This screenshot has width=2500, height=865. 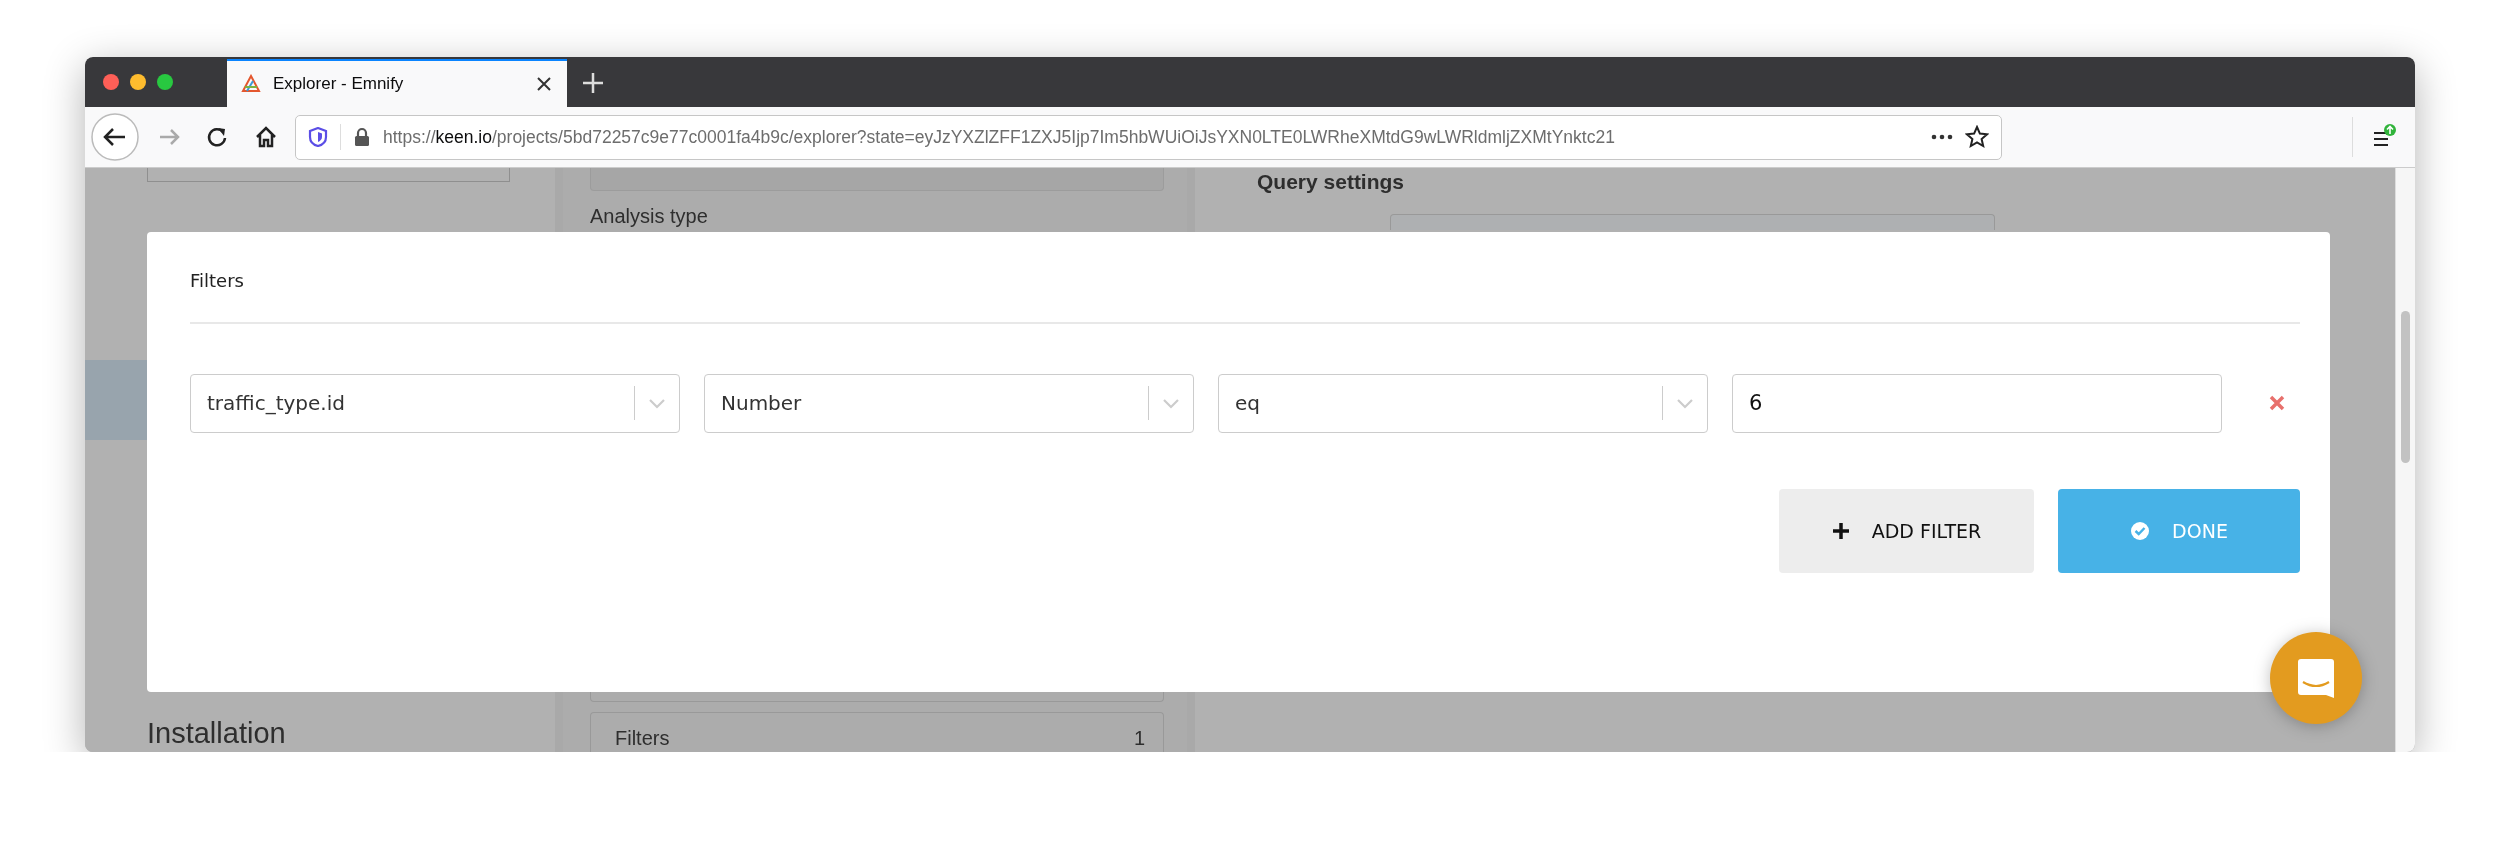 I want to click on minimize-window-button, so click(x=138, y=82).